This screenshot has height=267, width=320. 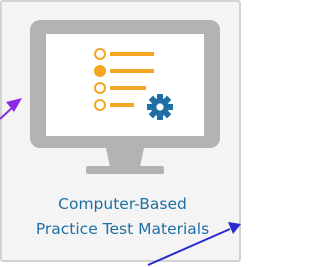 I want to click on tile-label: Computer-Based Practice Test Materials, so click(x=122, y=217).